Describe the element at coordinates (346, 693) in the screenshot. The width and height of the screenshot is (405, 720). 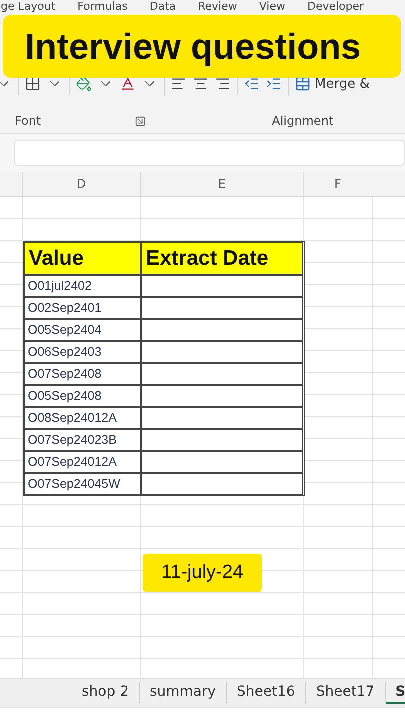
I see `sheet-tab: Sheet17` at that location.